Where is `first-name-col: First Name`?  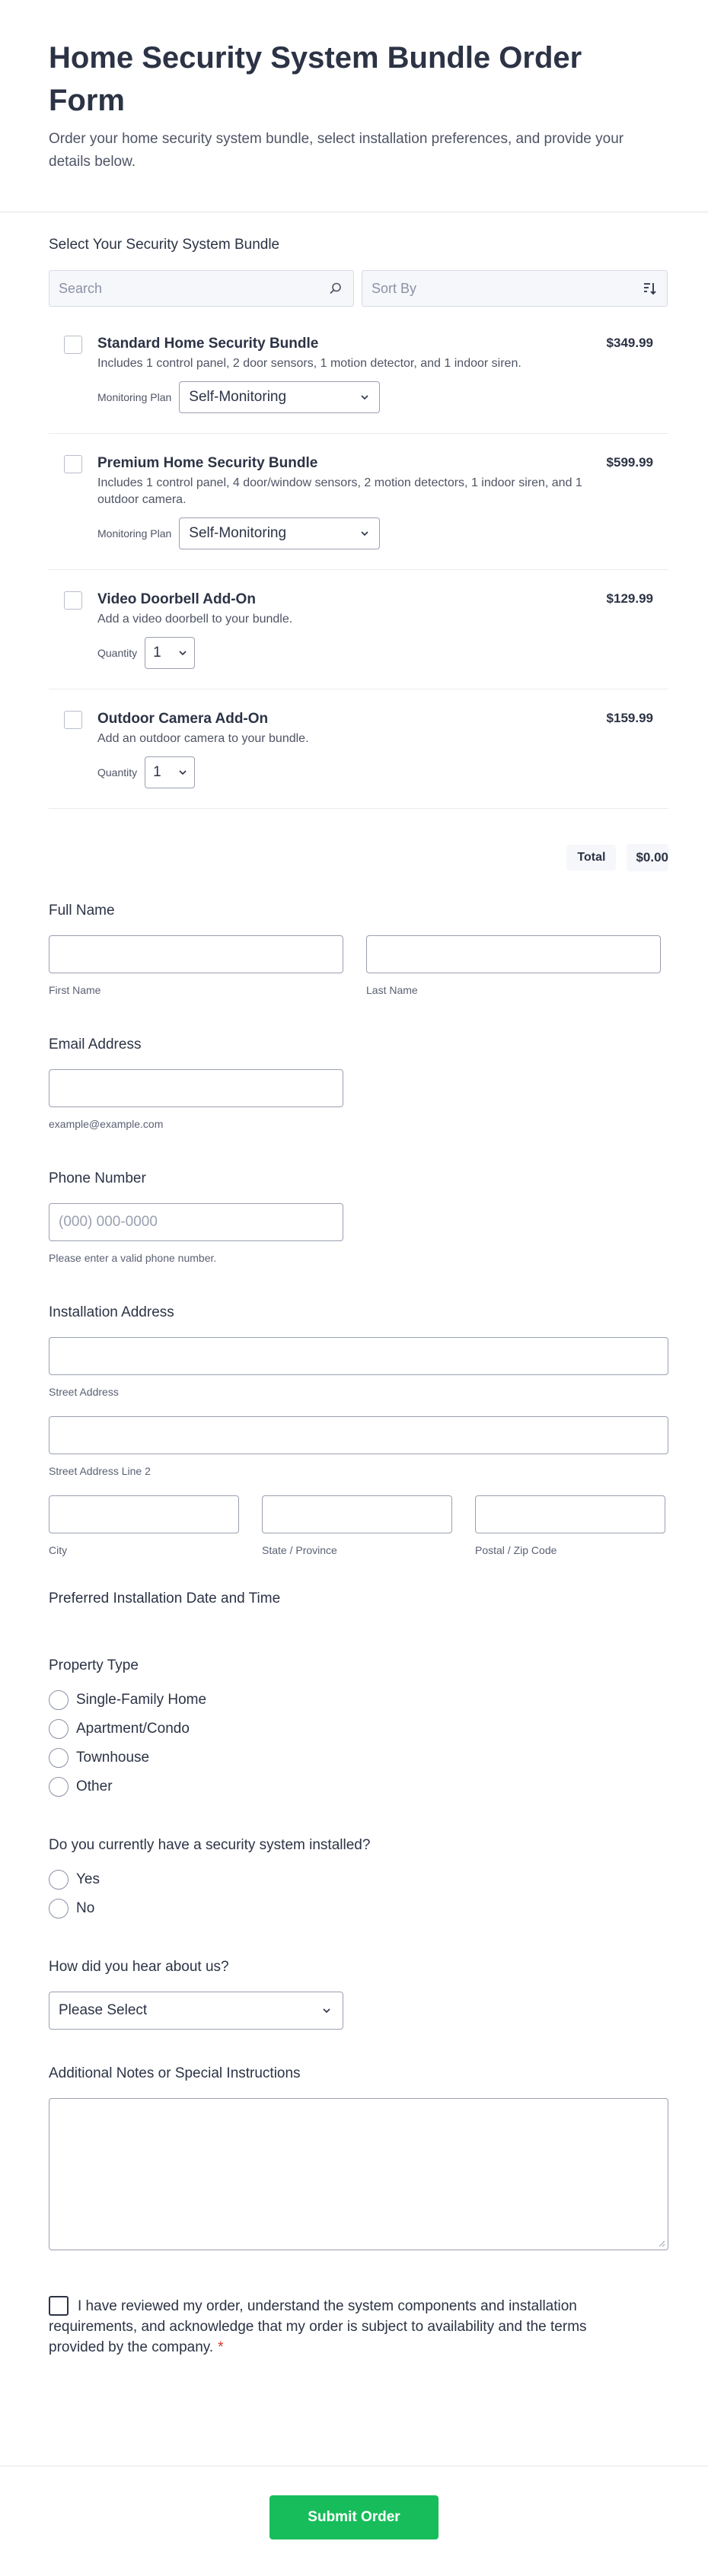
first-name-col: First Name is located at coordinates (196, 965).